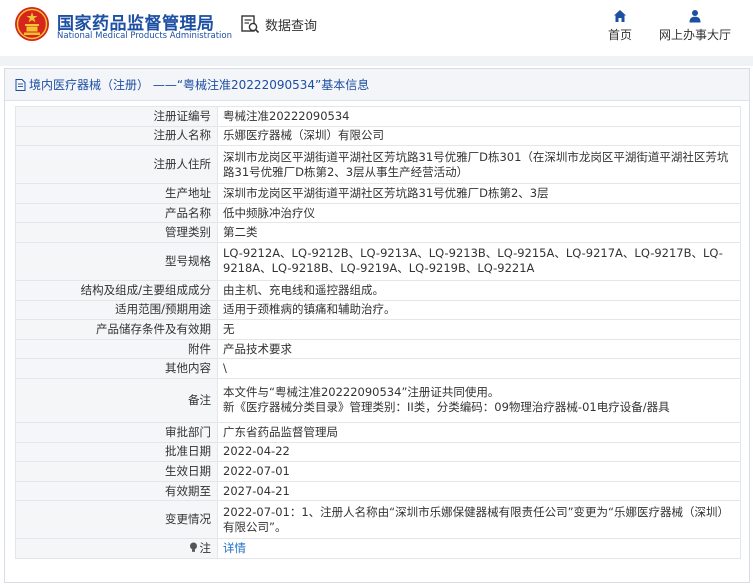  I want to click on row-value: 2022-04-22, so click(479, 452).